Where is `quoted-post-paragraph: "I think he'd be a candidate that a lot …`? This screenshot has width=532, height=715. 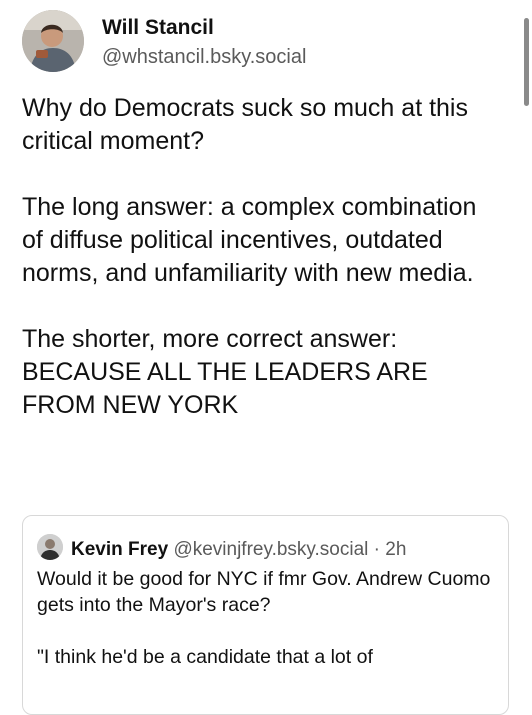
quoted-post-paragraph: "I think he'd be a candidate that a lot … is located at coordinates (205, 657).